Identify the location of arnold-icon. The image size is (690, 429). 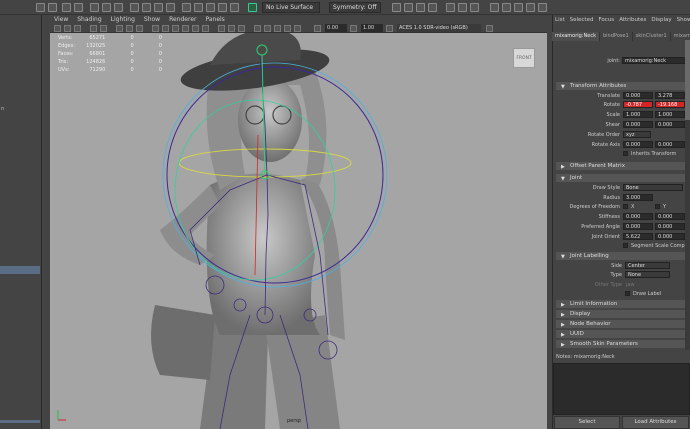
(474, 7).